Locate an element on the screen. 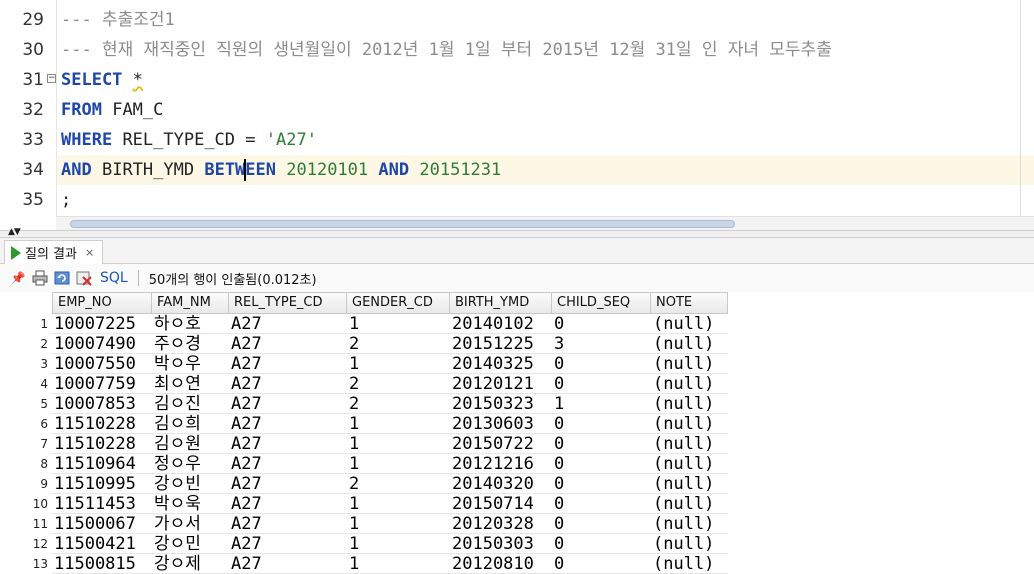 The image size is (1034, 574). table-row: 1 10007225 하ㅇ호 A27 1 20140102 0 (null) is located at coordinates (364, 324).